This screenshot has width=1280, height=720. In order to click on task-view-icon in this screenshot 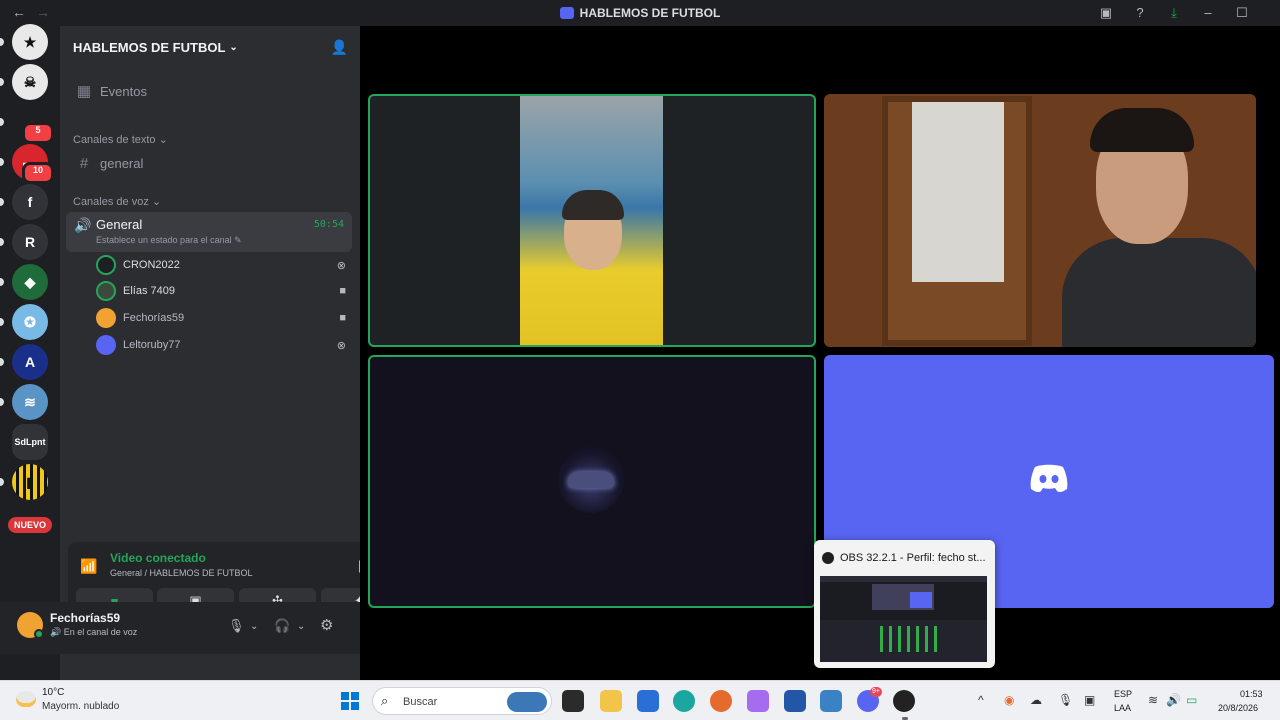, I will do `click(573, 701)`.